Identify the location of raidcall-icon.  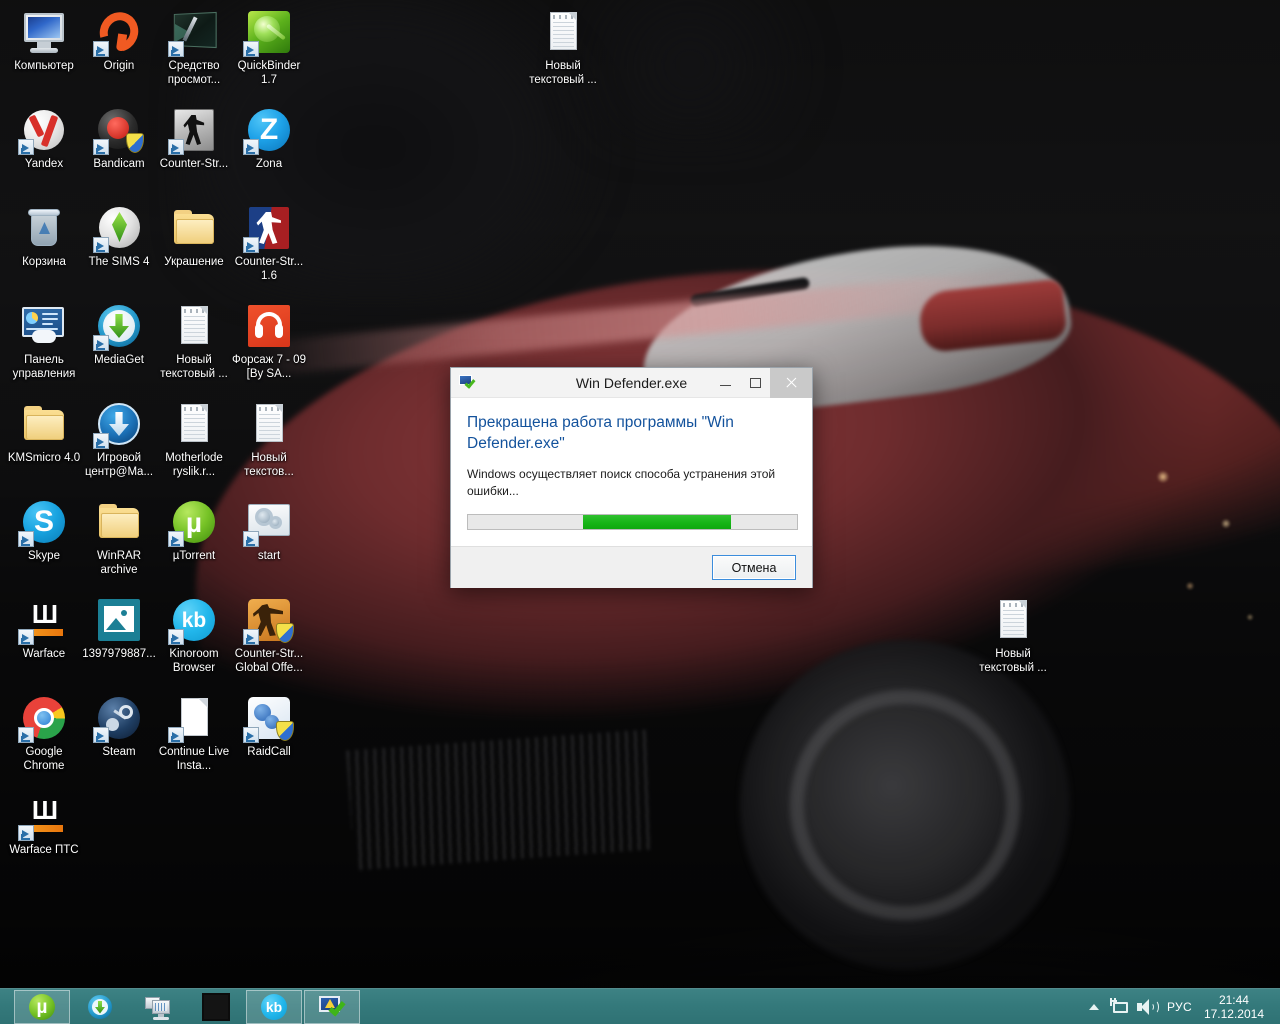
(268, 718).